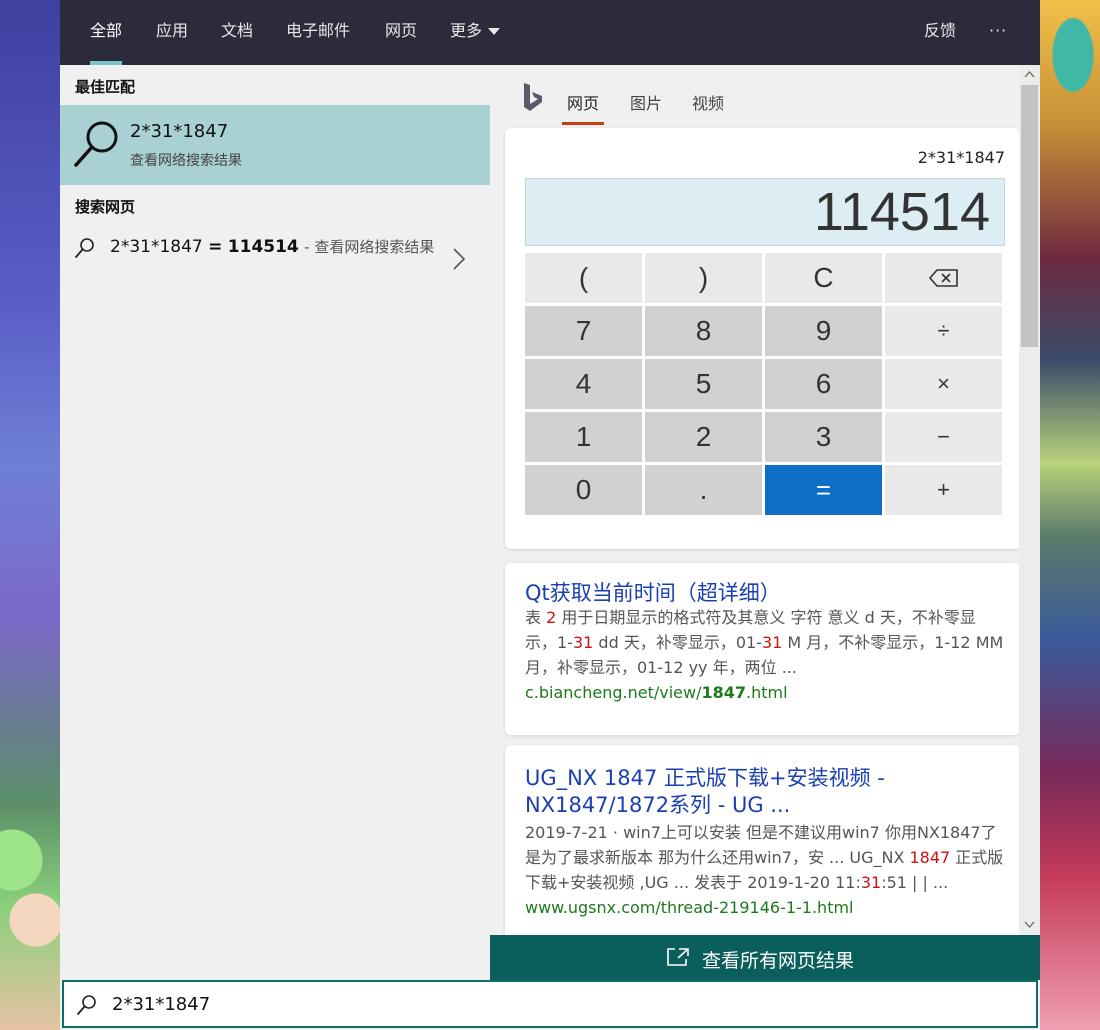 The image size is (1100, 1030). I want to click on tab-more-label: 更多, so click(466, 30).